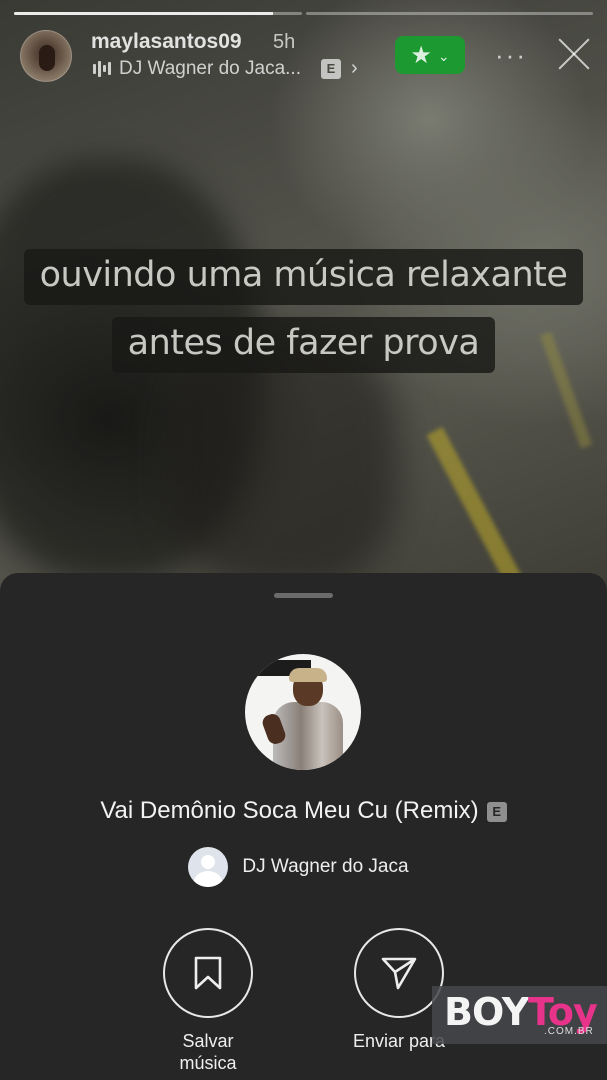 The width and height of the screenshot is (607, 1080). Describe the element at coordinates (289, 810) in the screenshot. I see `song-title: Vai Demônio Soca Meu Cu (Remix)` at that location.